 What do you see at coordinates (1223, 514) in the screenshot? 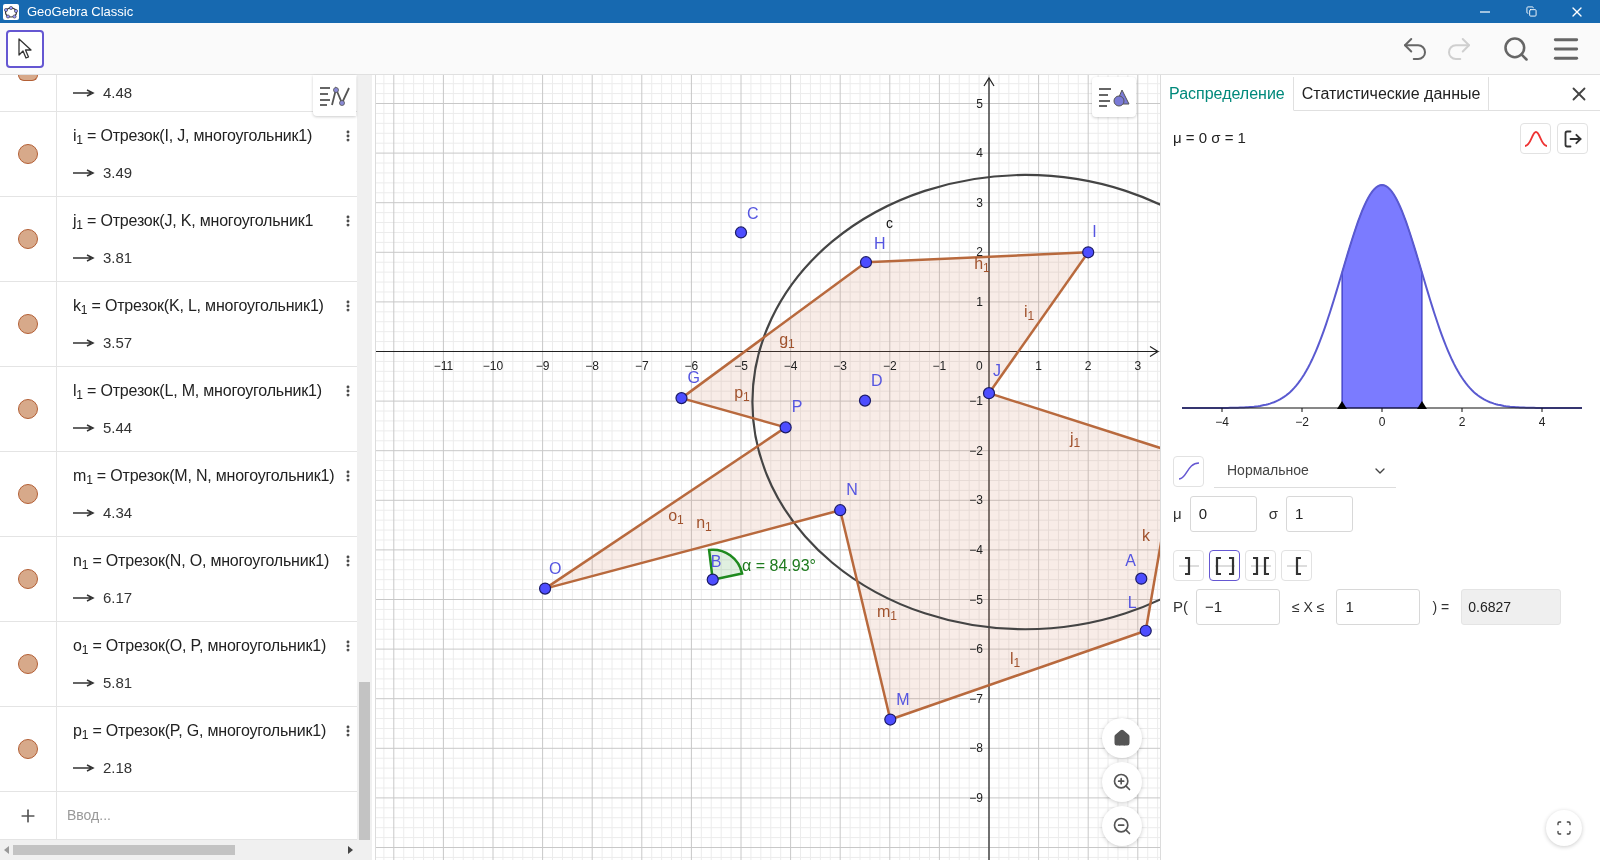
I see `parameter-field: 0` at bounding box center [1223, 514].